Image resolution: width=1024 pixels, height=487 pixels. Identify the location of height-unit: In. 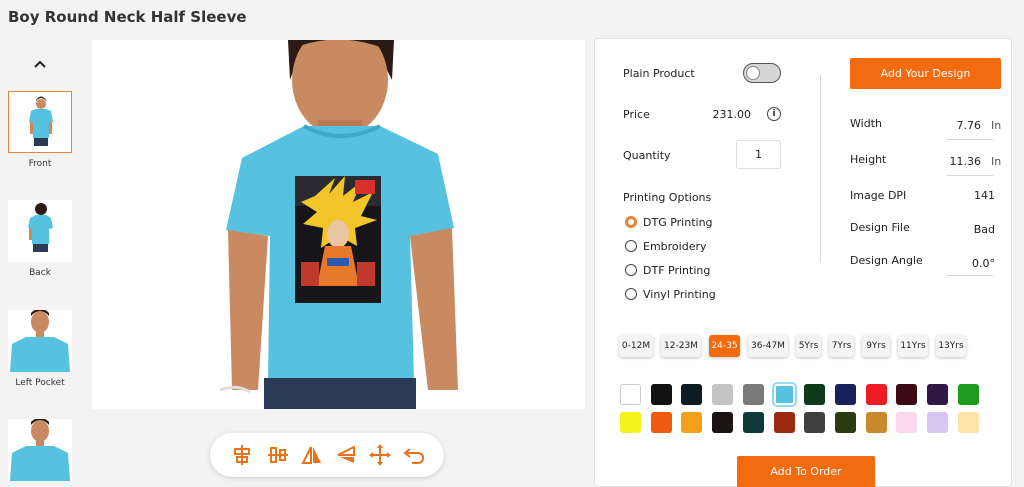
(996, 161).